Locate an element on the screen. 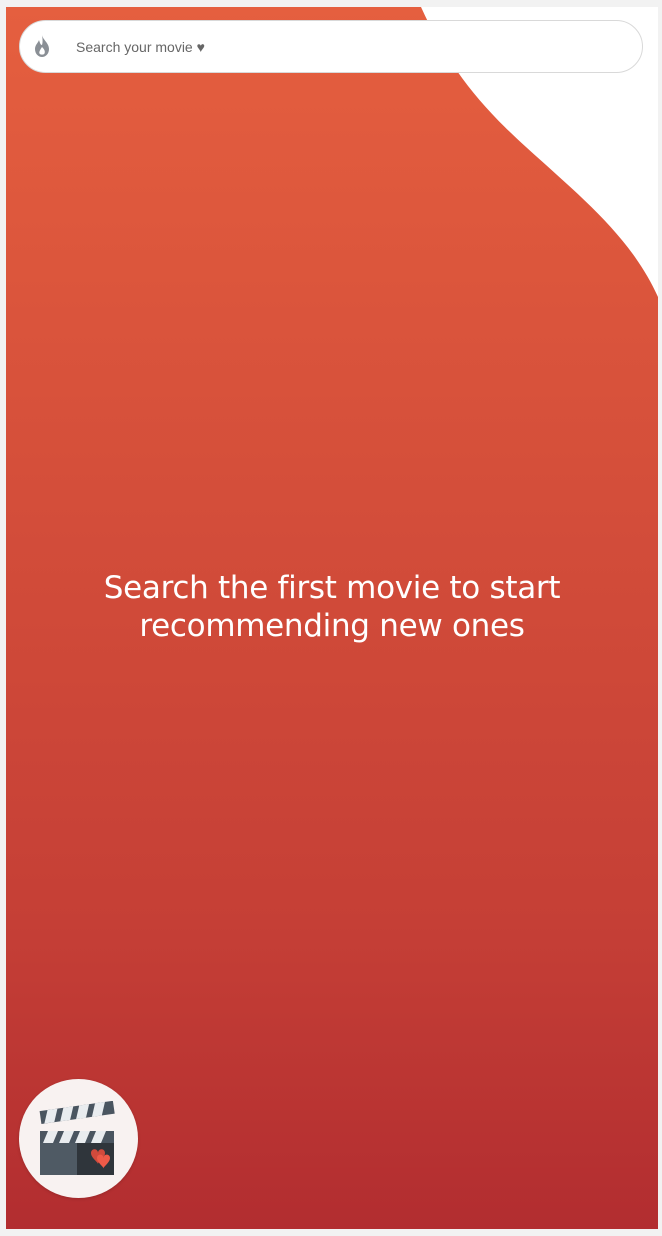  search-bar is located at coordinates (331, 46).